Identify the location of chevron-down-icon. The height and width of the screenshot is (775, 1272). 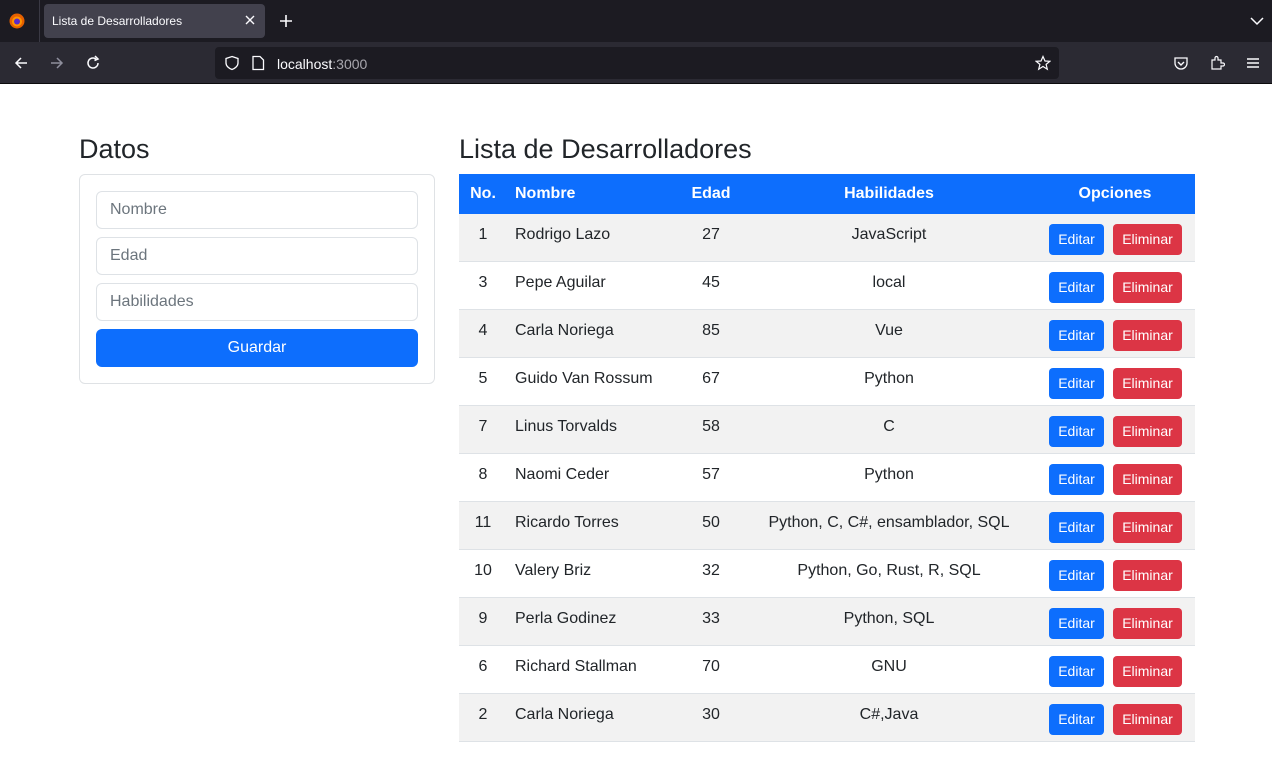
(1257, 21).